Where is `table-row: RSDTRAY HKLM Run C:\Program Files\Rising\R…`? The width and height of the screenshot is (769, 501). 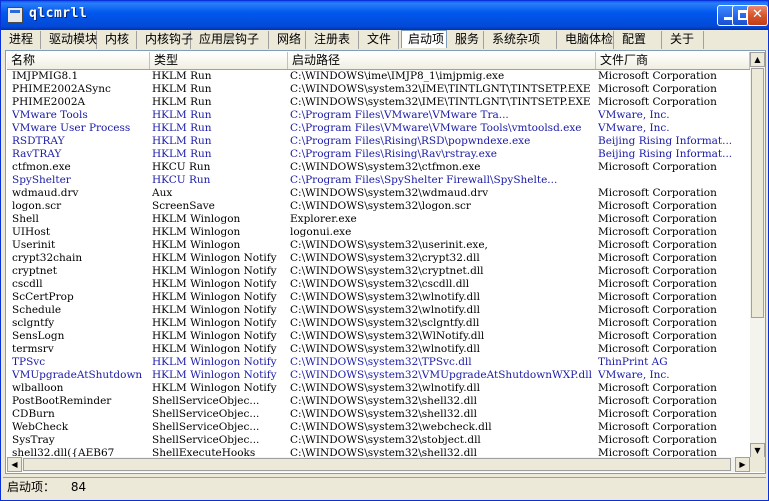 table-row: RSDTRAY HKLM Run C:\Program Files\Rising\R… is located at coordinates (378, 141).